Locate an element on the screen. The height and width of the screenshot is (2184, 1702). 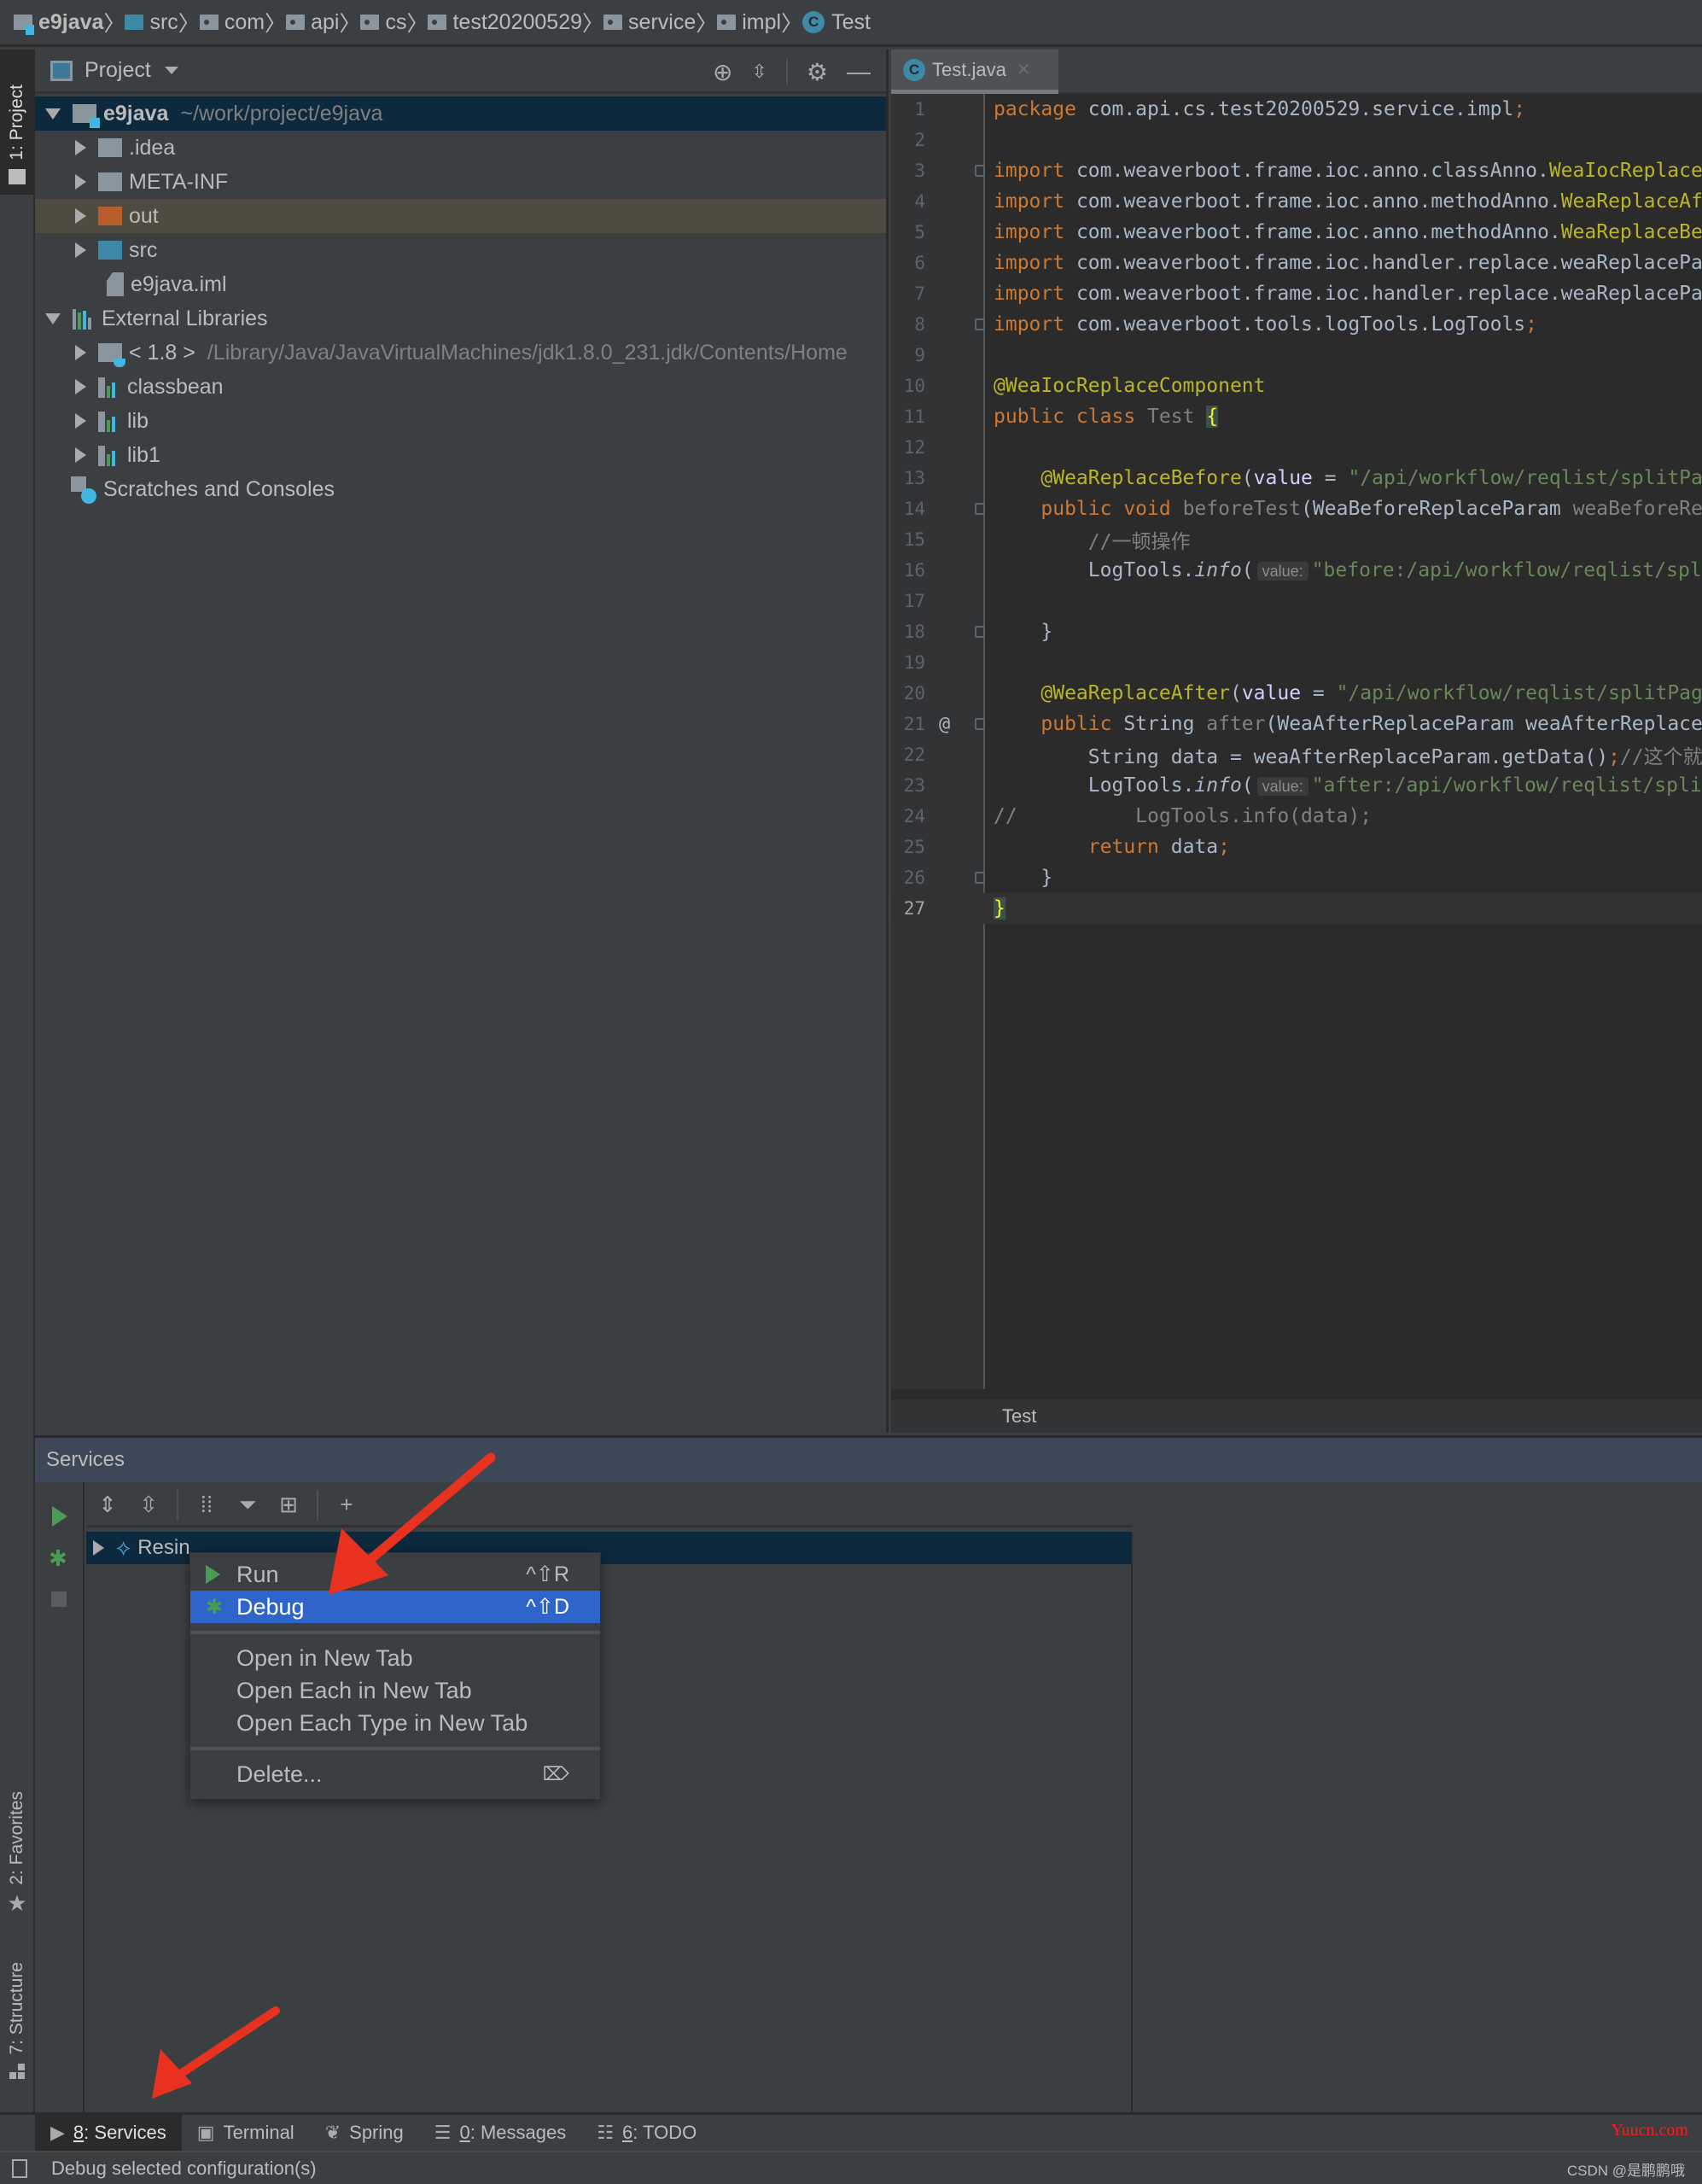
chevron-down-icon is located at coordinates (171, 71).